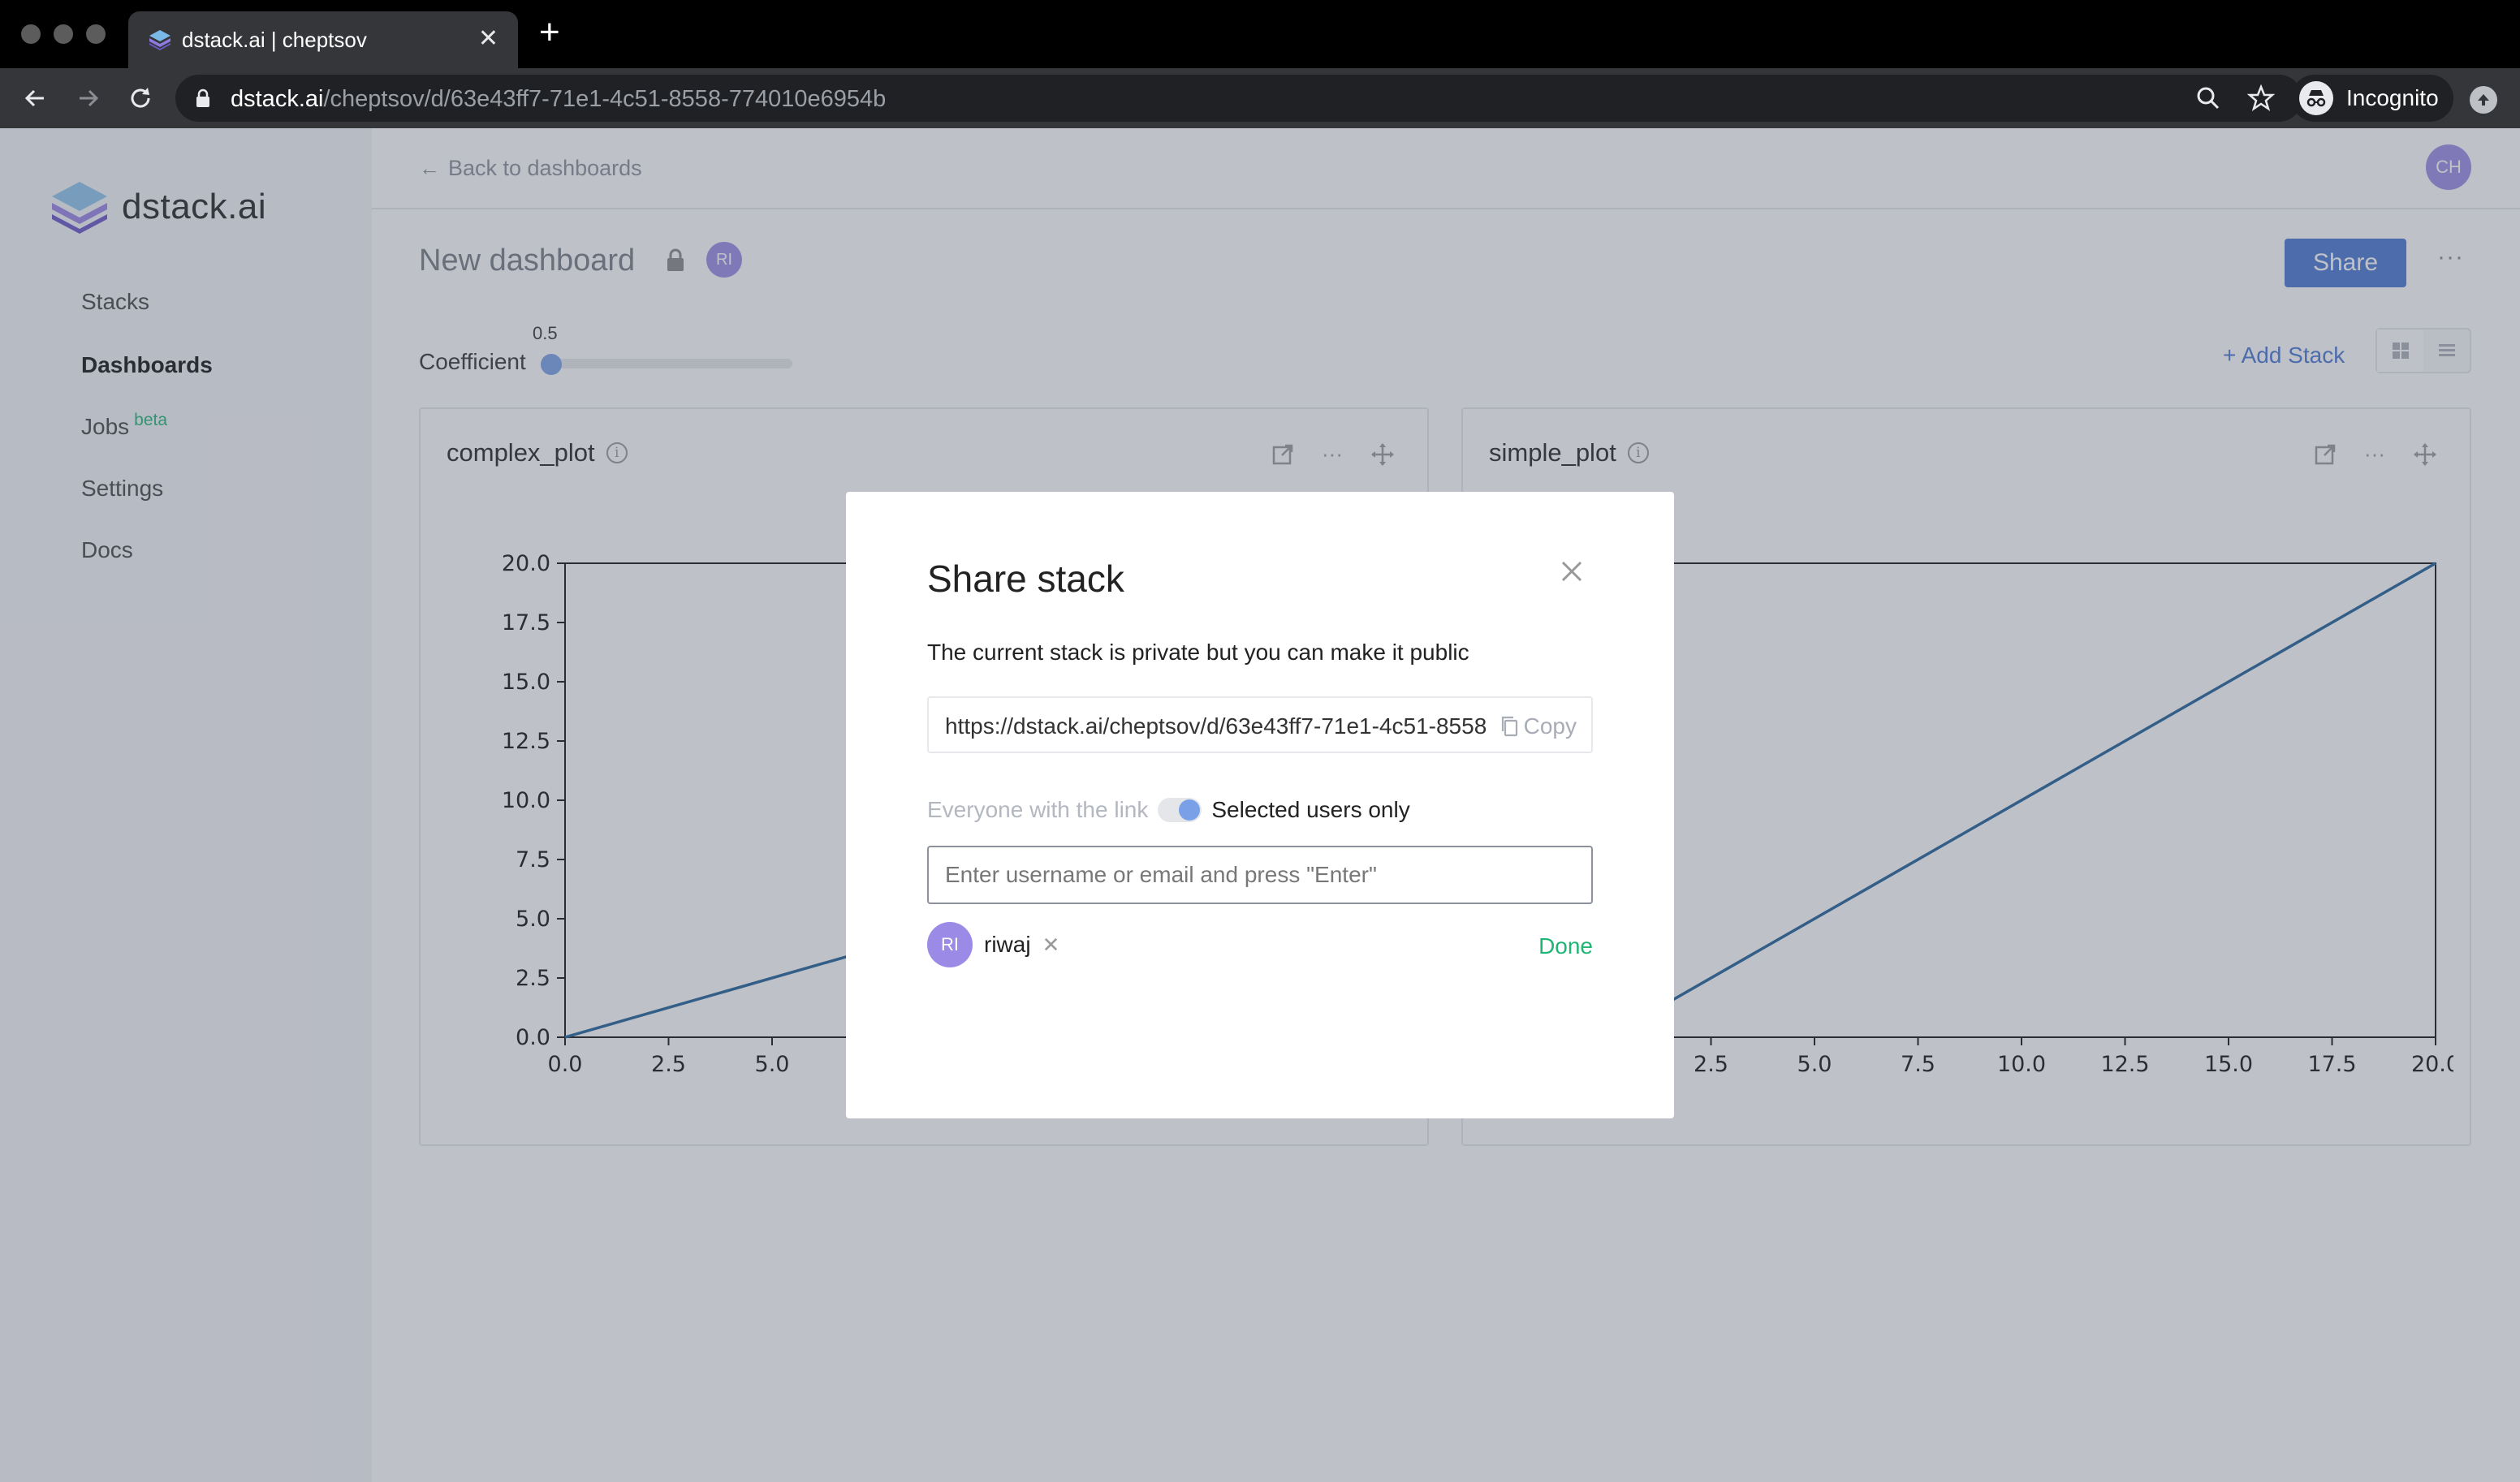  I want to click on lock-icon, so click(202, 97).